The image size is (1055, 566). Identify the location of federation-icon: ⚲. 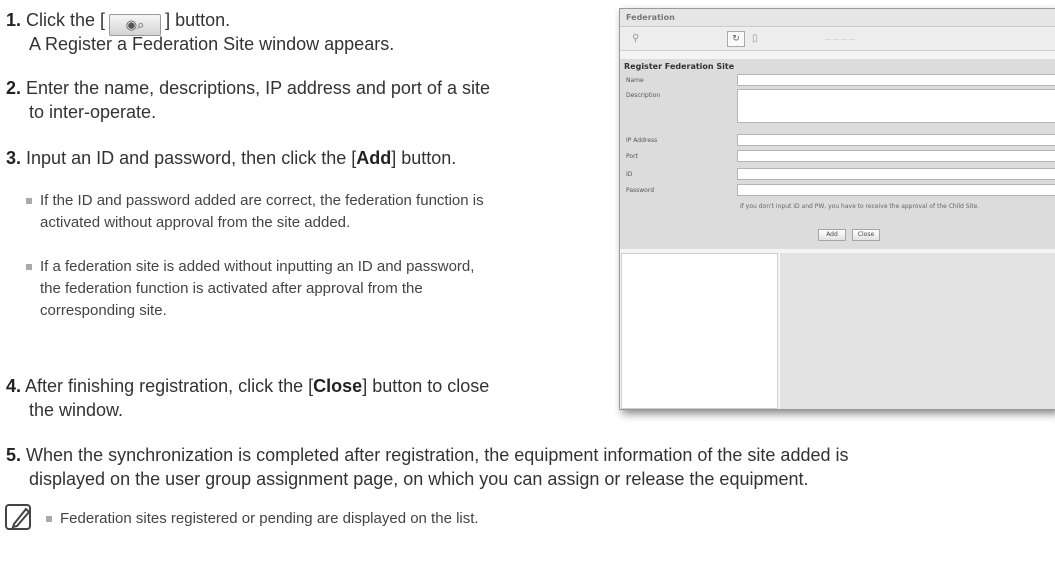
(635, 39).